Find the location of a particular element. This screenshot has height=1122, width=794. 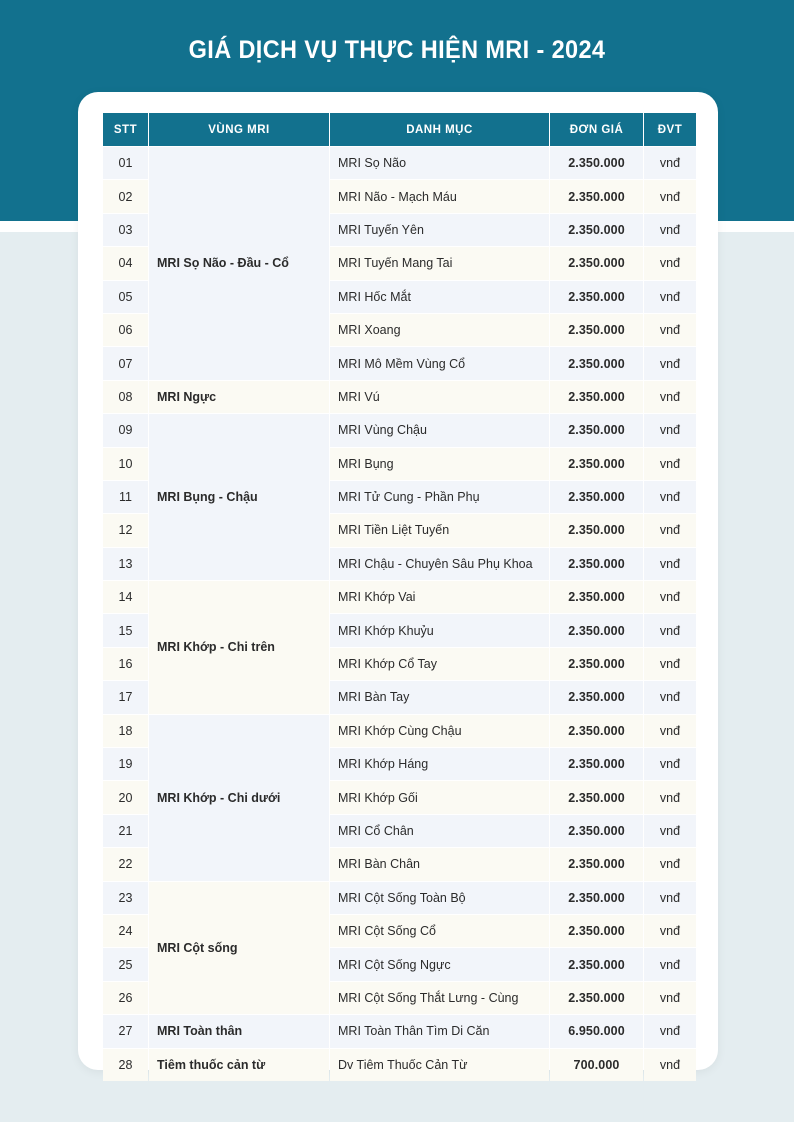

cell-stt: 12 is located at coordinates (125, 530).